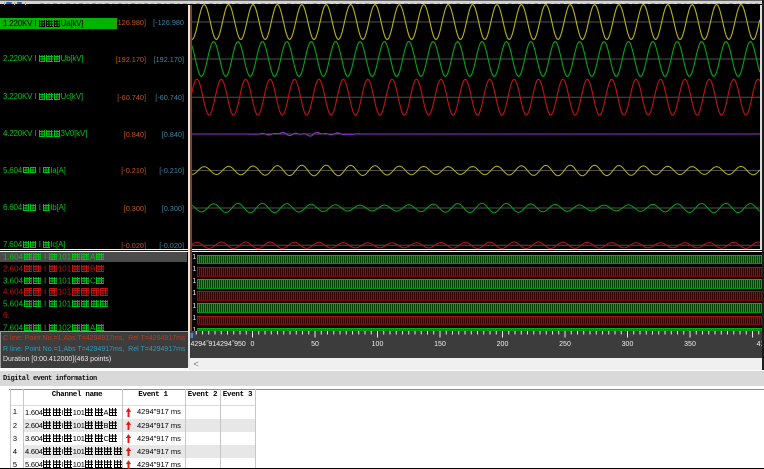 The image size is (764, 469). Describe the element at coordinates (252, 344) in the screenshot. I see `svg-text: 0` at that location.